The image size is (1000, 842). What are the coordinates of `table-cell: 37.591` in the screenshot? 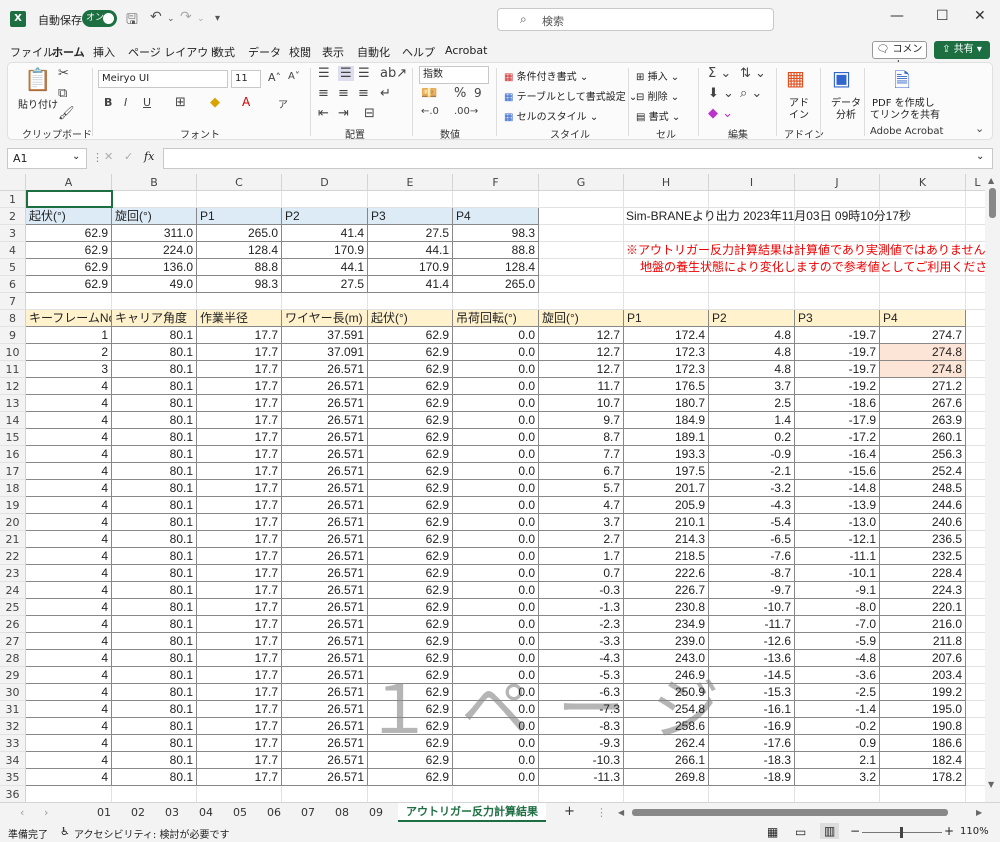 It's located at (325, 335).